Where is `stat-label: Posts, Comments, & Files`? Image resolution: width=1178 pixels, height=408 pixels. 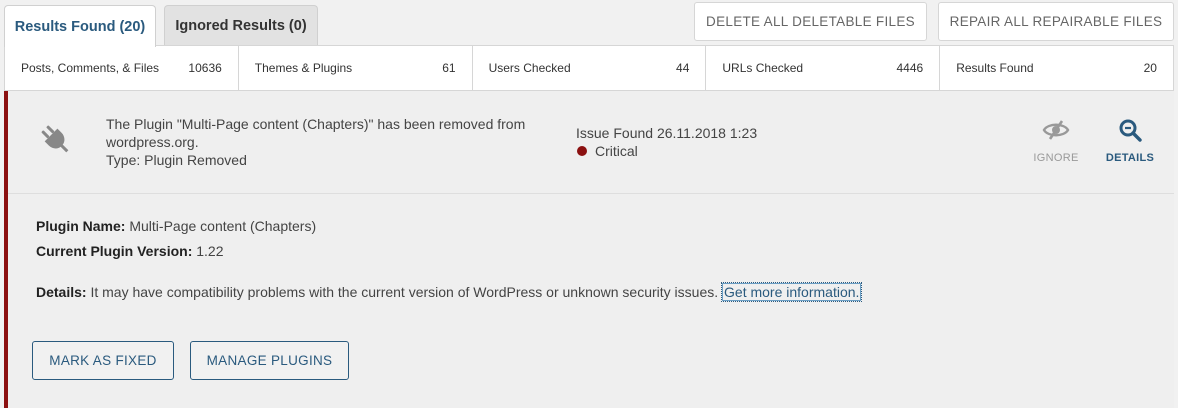 stat-label: Posts, Comments, & Files is located at coordinates (90, 68).